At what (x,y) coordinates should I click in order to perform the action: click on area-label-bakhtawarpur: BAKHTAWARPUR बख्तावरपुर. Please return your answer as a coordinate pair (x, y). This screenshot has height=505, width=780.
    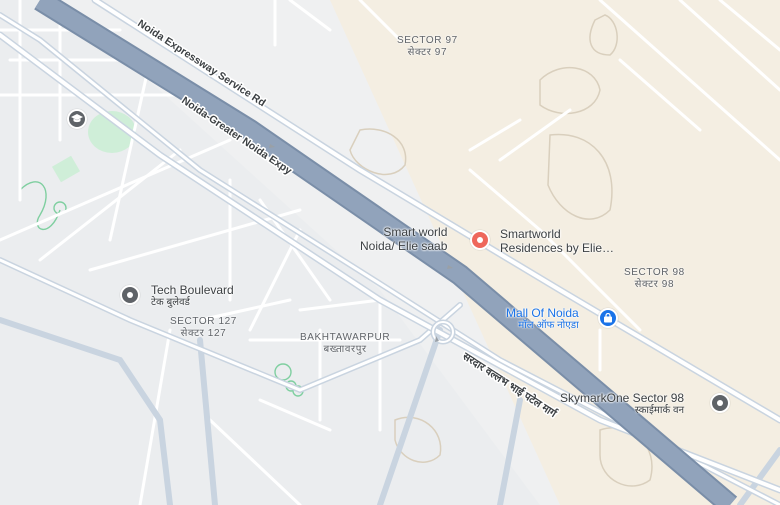
    Looking at the image, I should click on (345, 343).